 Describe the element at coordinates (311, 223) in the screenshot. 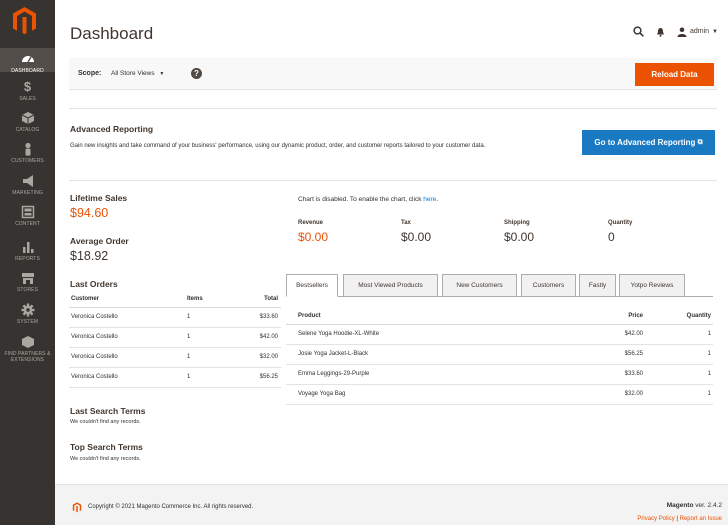

I see `revenue-label: Revenue` at that location.